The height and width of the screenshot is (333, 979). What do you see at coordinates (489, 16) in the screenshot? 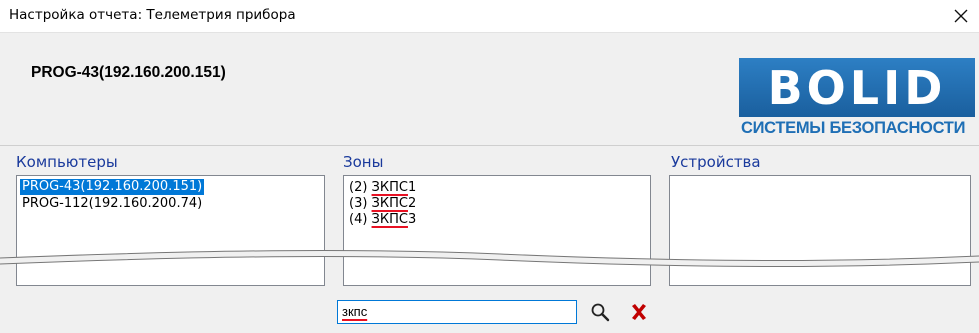
I see `title-bar: Настройка отчета: Телеметрия прибора` at bounding box center [489, 16].